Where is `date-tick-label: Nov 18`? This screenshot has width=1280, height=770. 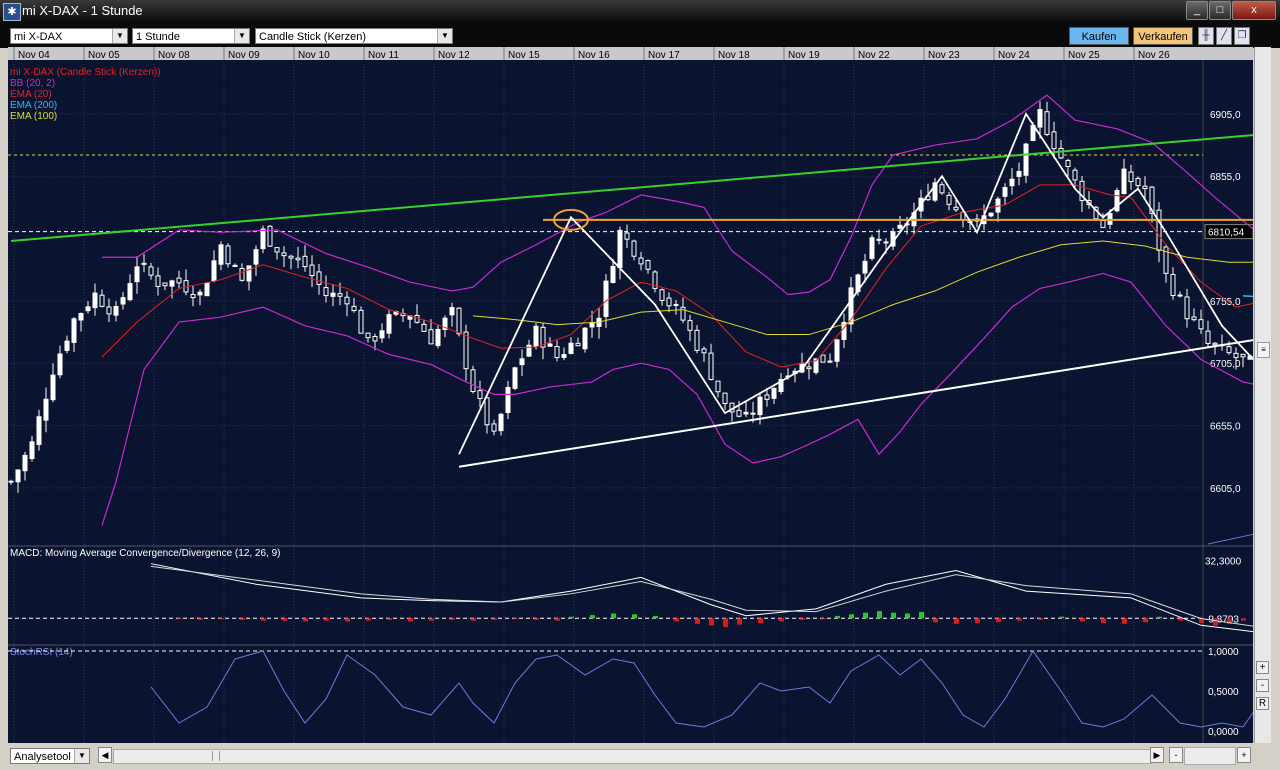
date-tick-label: Nov 18 is located at coordinates (734, 55).